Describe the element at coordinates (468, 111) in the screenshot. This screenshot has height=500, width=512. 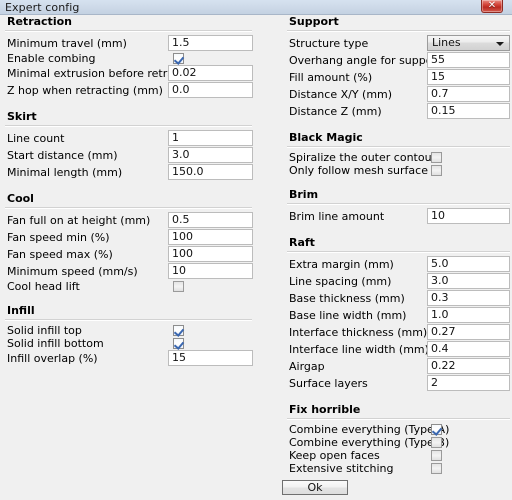
I see `input-distance-z-mm: 0.15` at that location.